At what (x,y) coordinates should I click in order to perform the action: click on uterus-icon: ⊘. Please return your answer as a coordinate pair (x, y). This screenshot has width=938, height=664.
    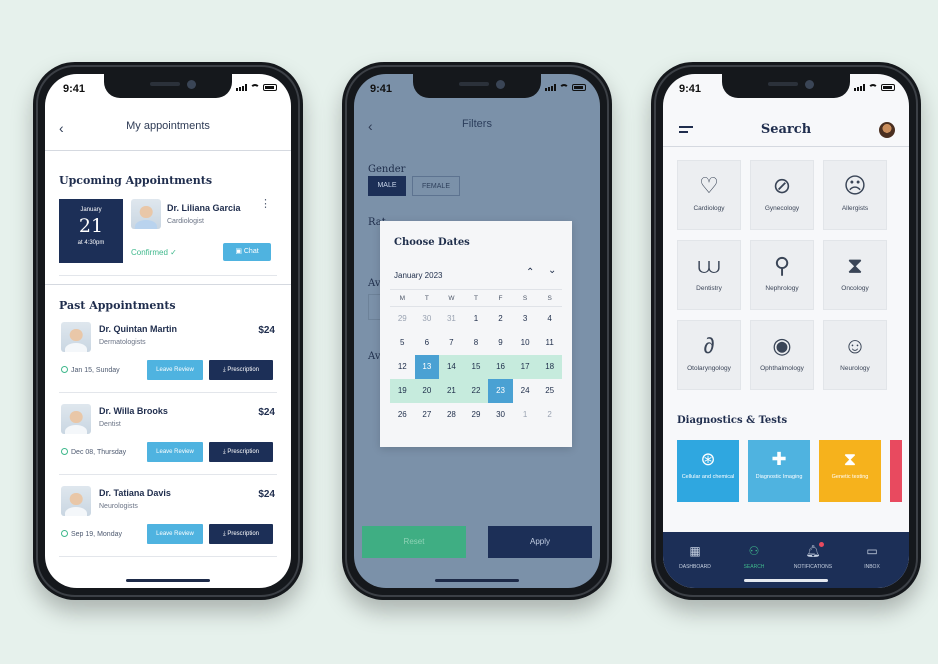
    Looking at the image, I should click on (782, 185).